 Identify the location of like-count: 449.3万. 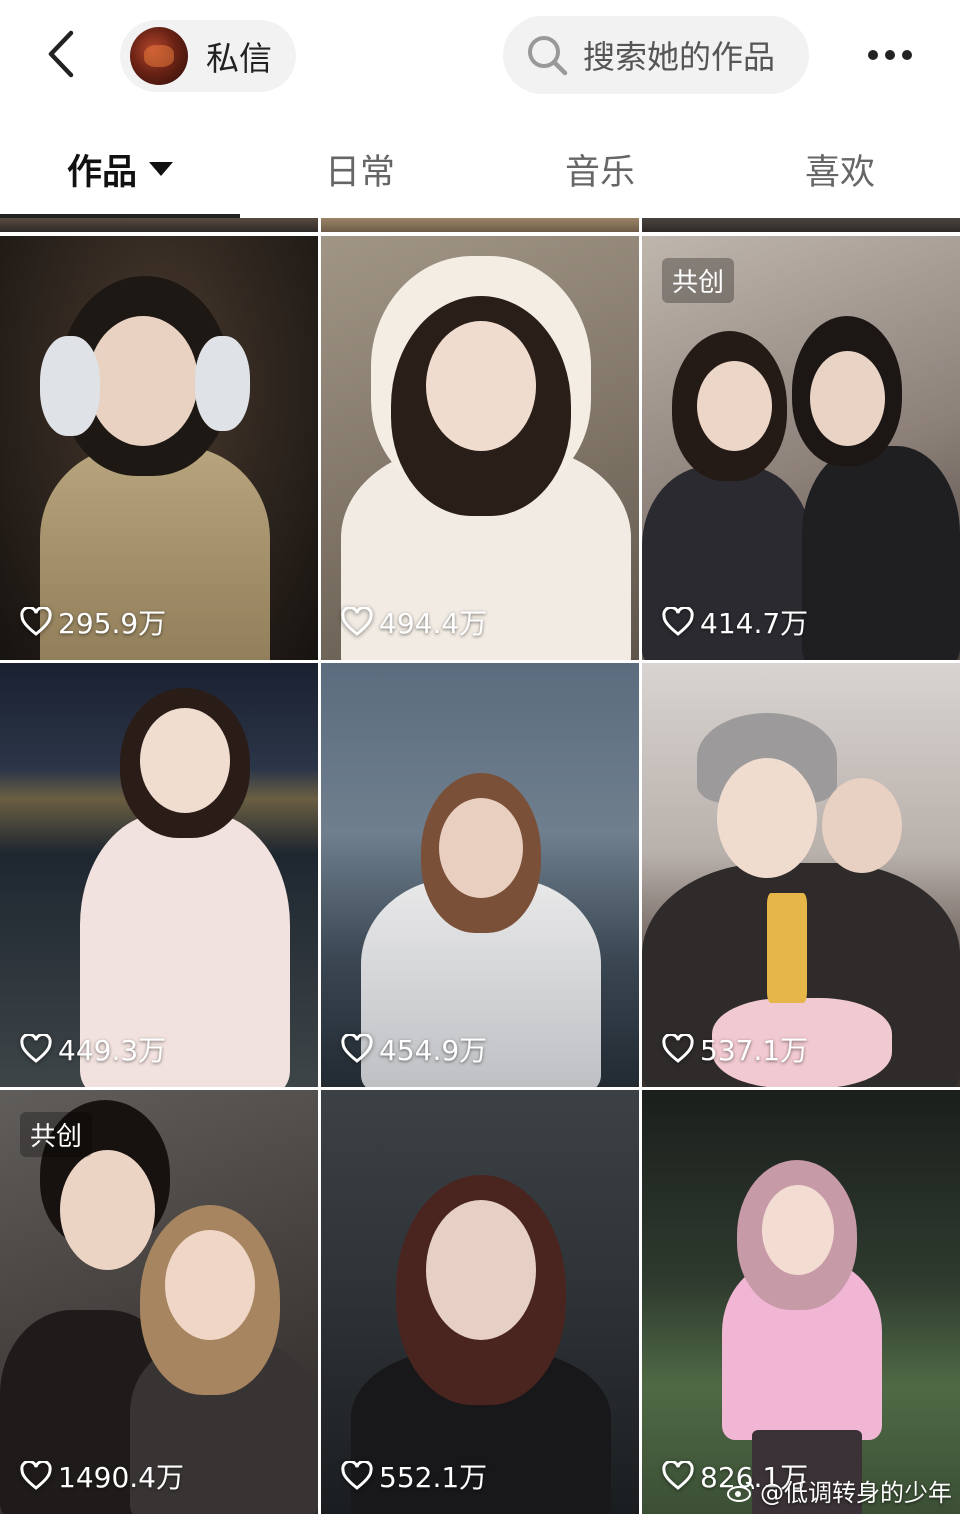
(93, 1049).